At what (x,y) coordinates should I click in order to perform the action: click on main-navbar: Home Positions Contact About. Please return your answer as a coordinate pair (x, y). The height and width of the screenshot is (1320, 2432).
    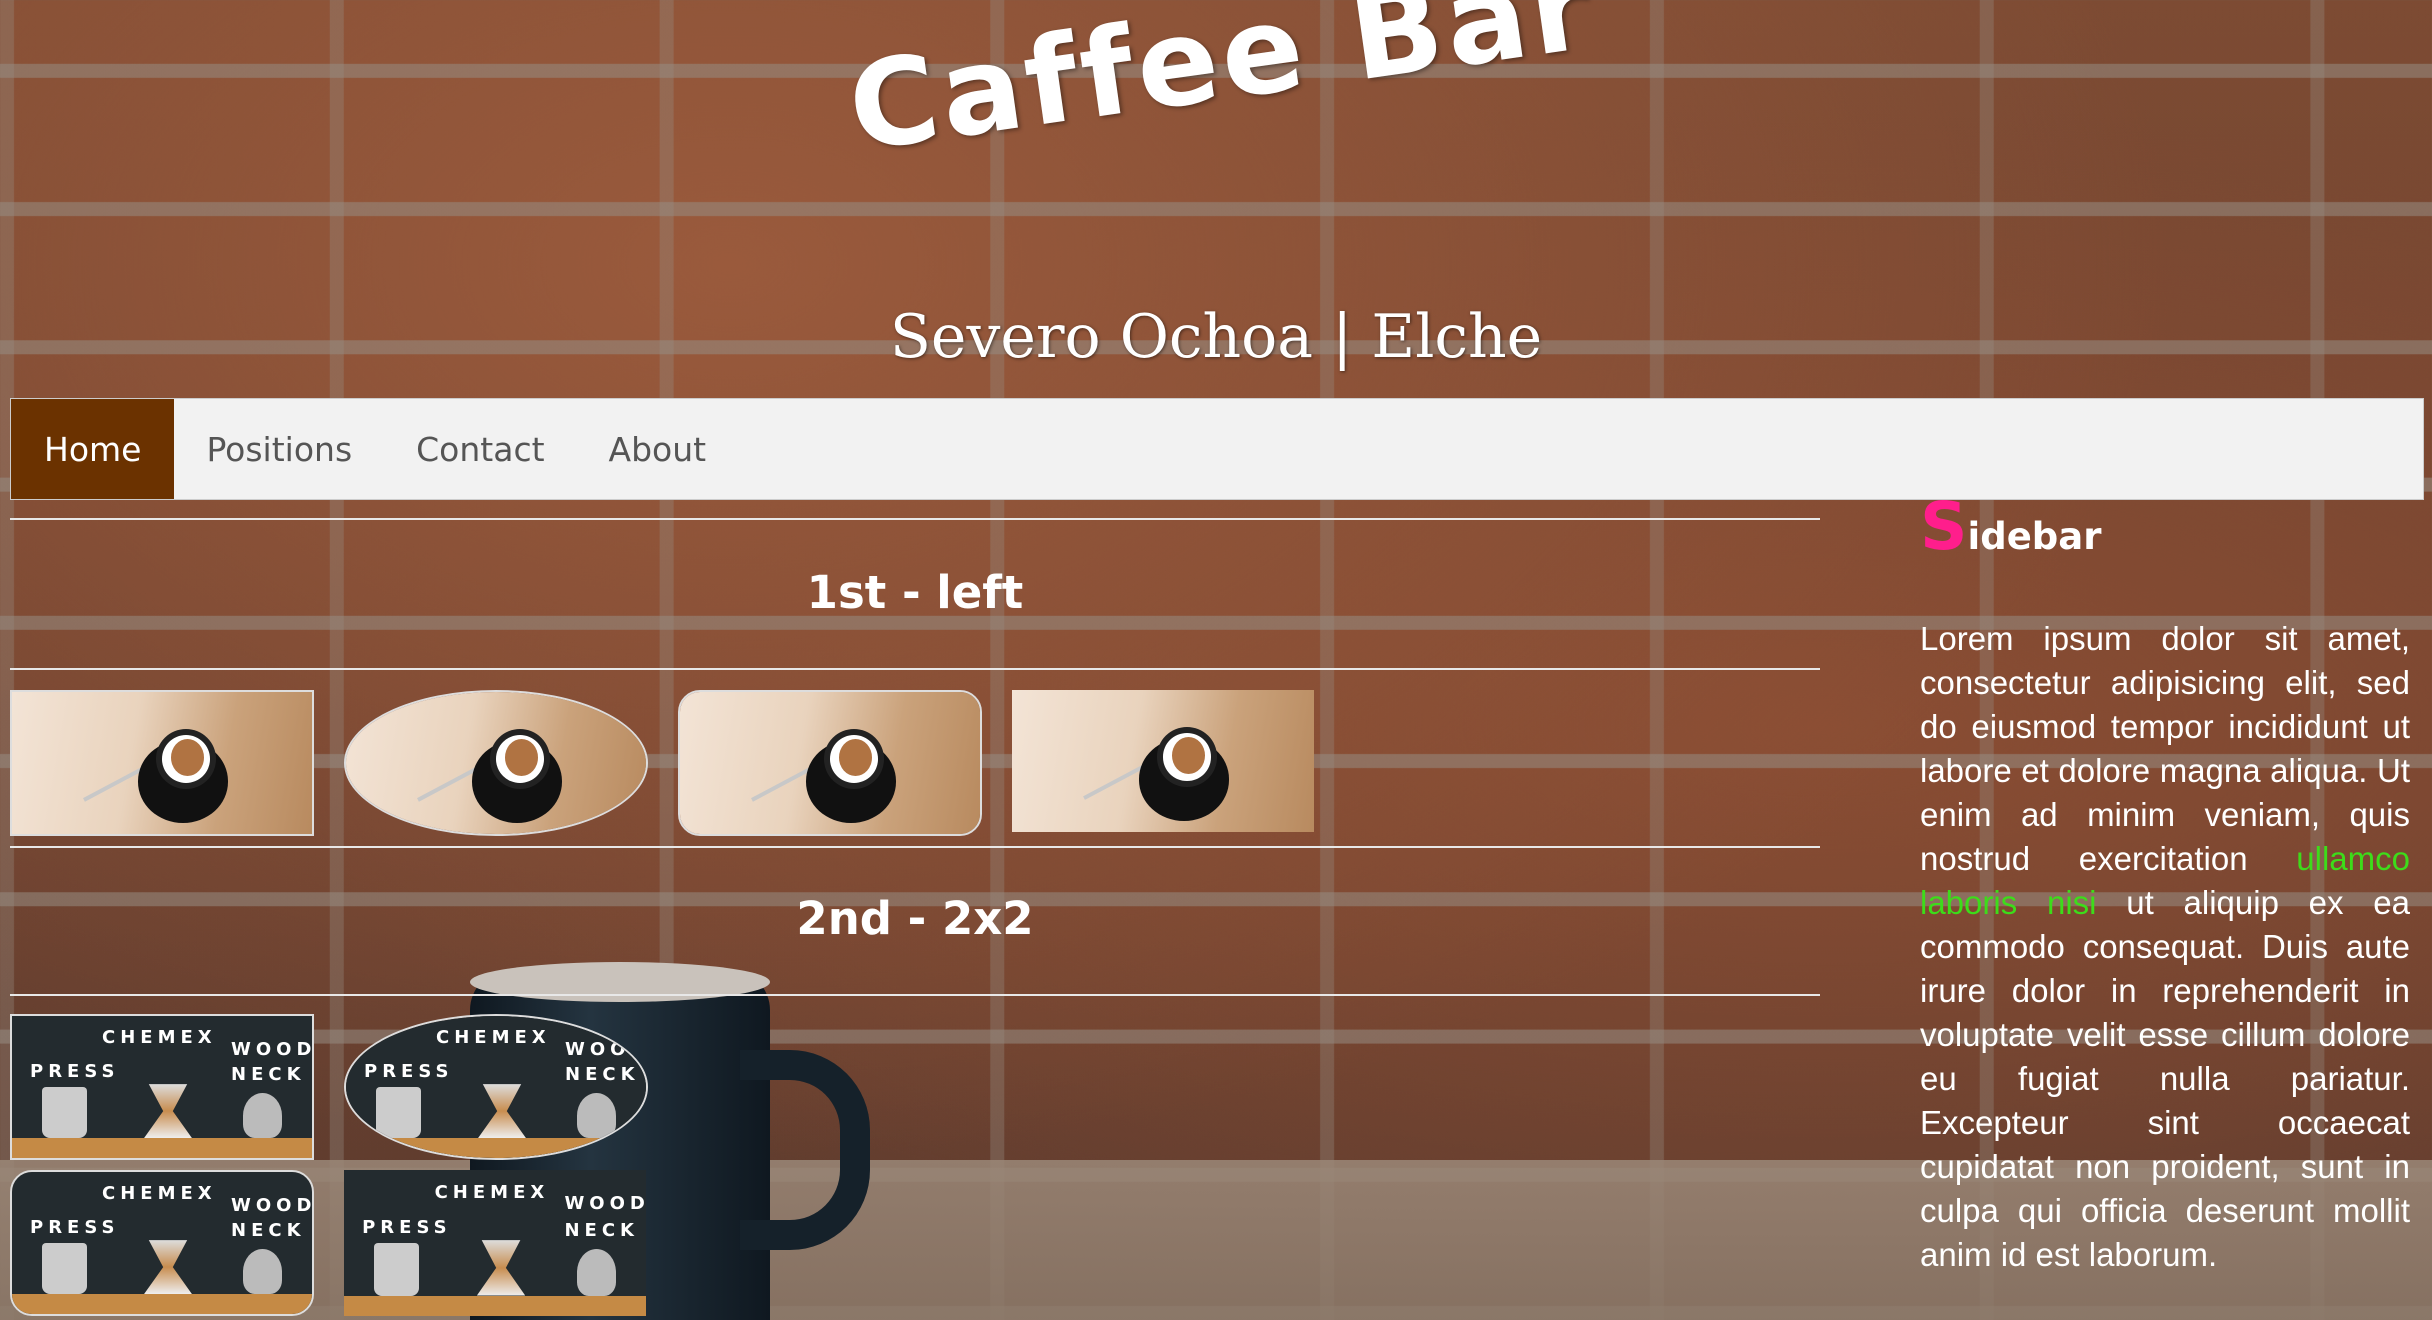
    Looking at the image, I should click on (1217, 449).